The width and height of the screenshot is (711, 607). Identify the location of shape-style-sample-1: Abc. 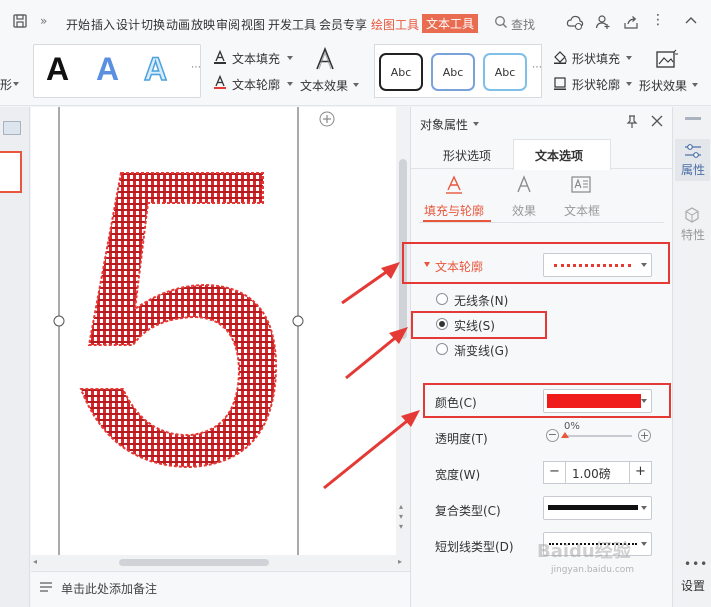
(401, 72).